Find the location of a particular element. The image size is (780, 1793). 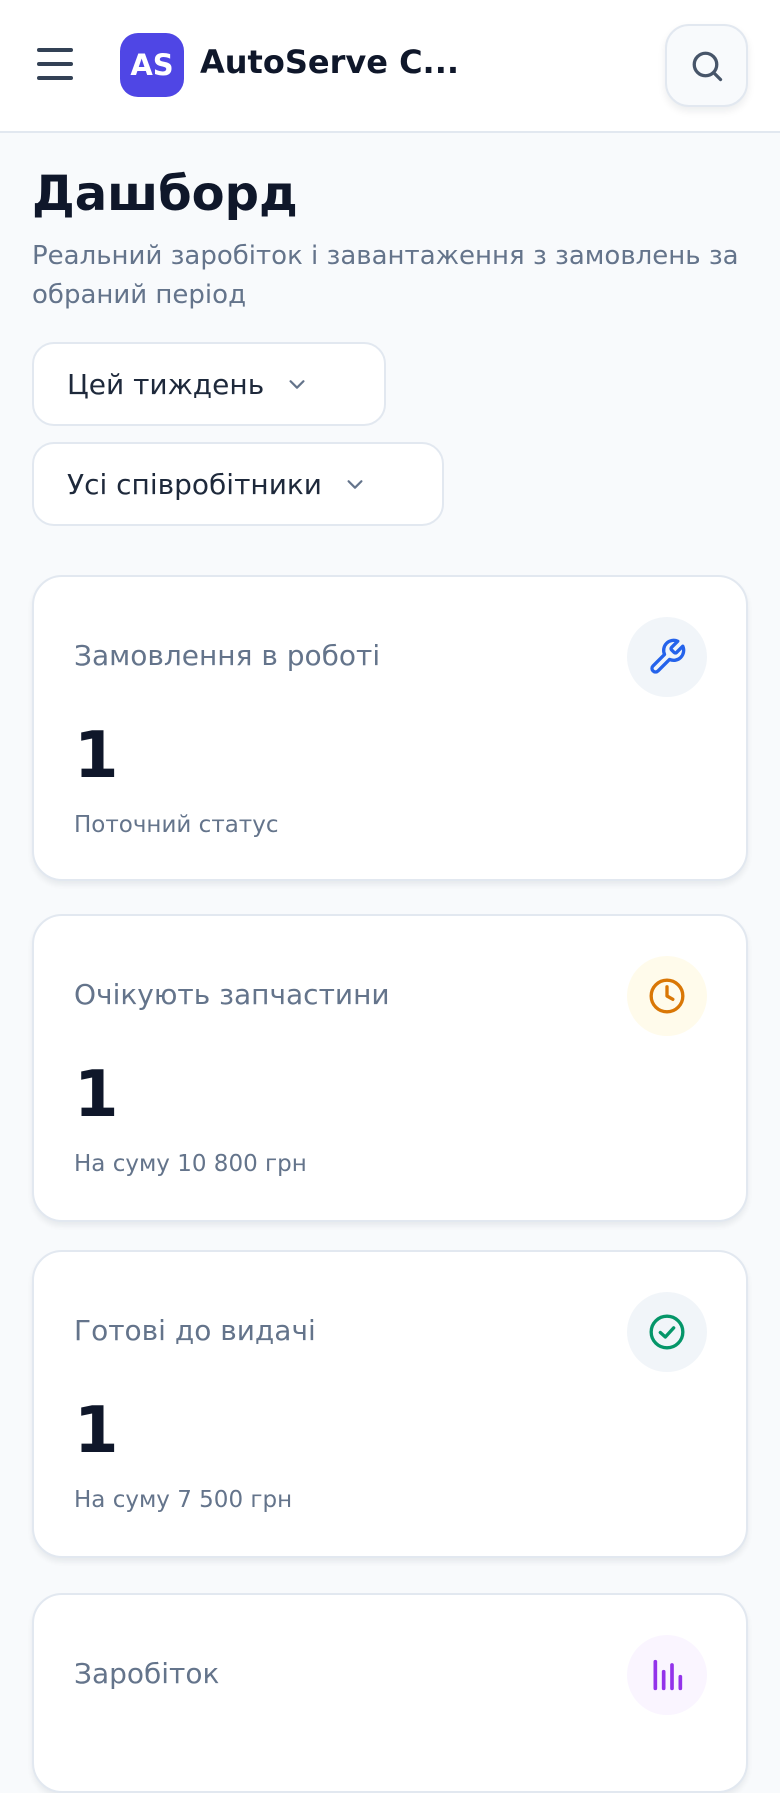

stat-card-title: Готові до видачі is located at coordinates (195, 1330).